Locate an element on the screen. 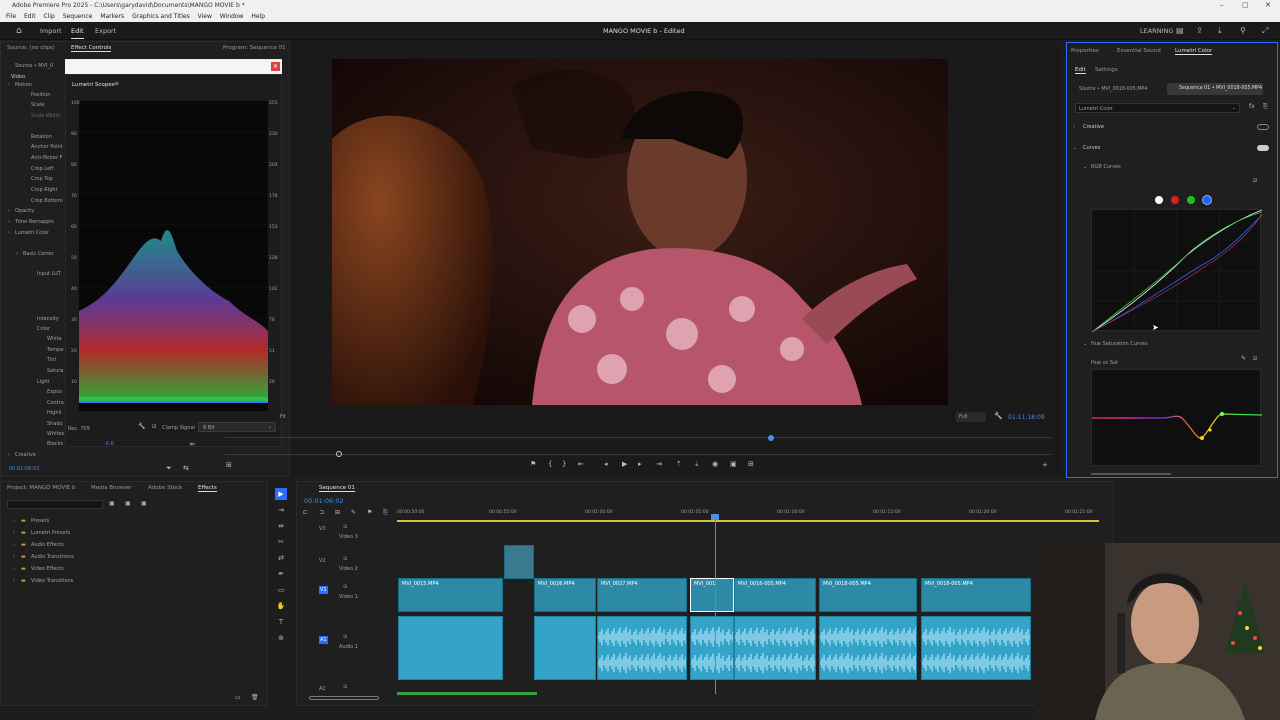 This screenshot has height=720, width=1280. accelerated-icon: ▣ is located at coordinates (112, 503).